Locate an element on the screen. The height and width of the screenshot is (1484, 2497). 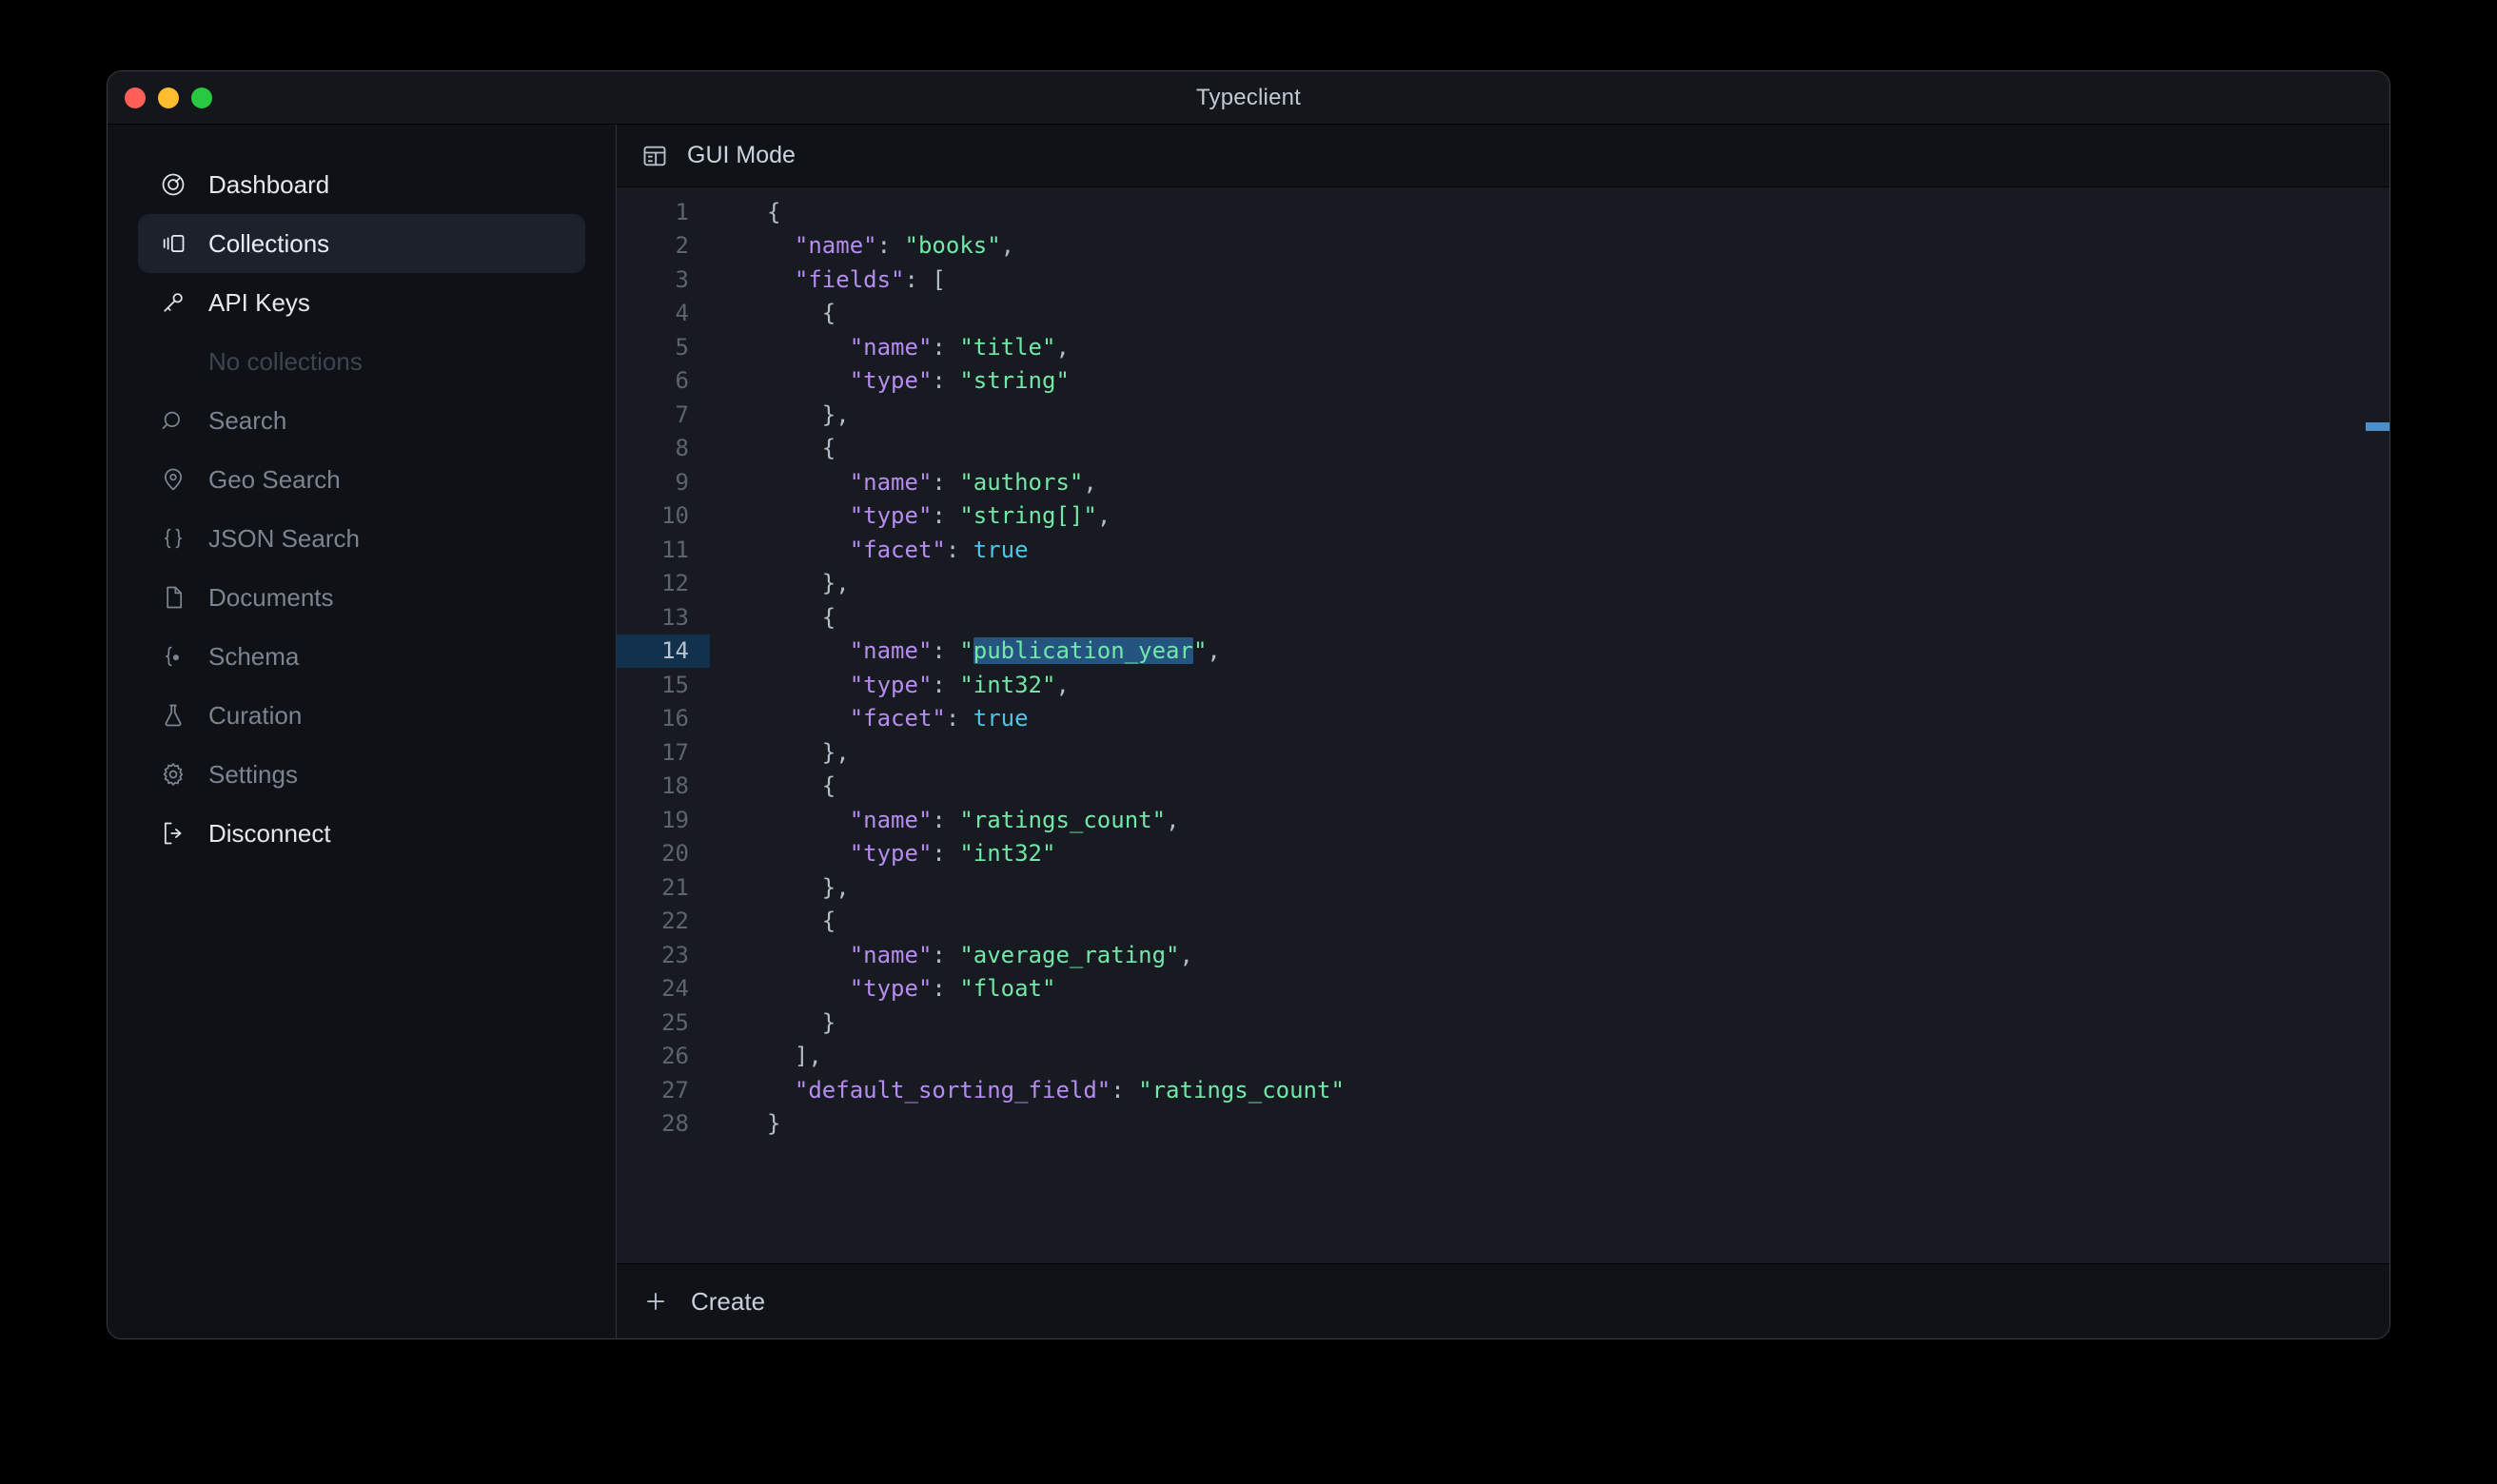
sidebar-item-schema: Schema is located at coordinates (361, 656).